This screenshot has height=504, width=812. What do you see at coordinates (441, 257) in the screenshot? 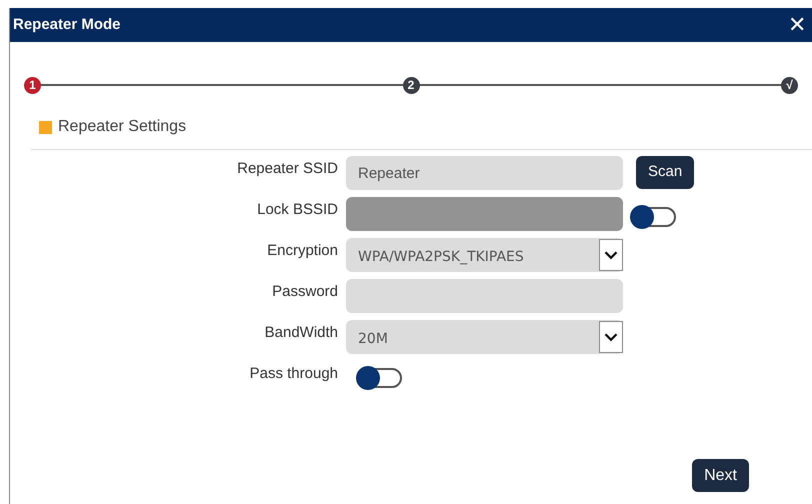
I see `dropdown-value: WPA/WPA2PSK_TKIPAES` at bounding box center [441, 257].